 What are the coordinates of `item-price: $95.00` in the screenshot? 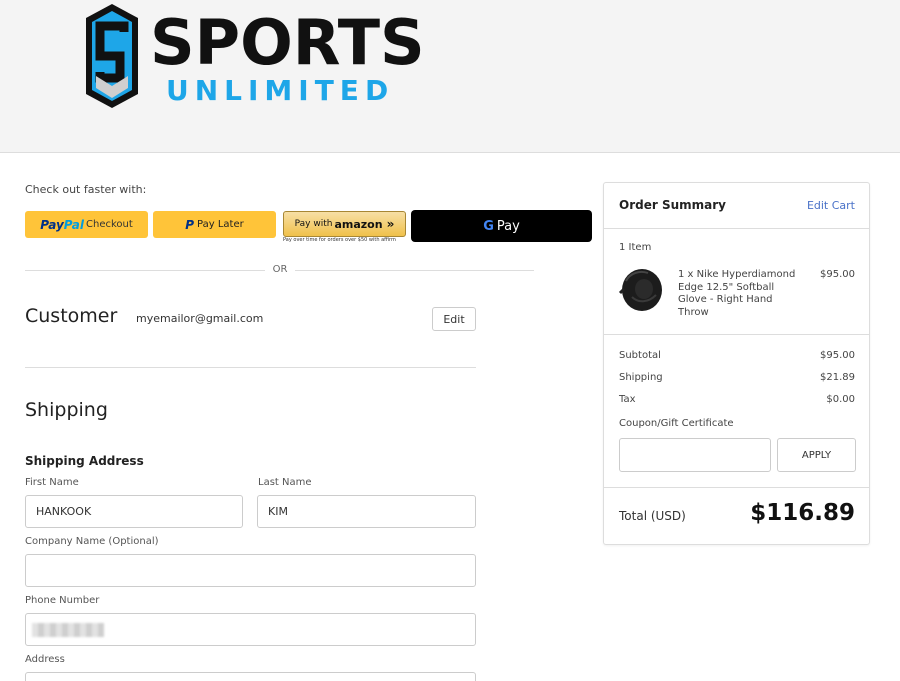 It's located at (837, 274).